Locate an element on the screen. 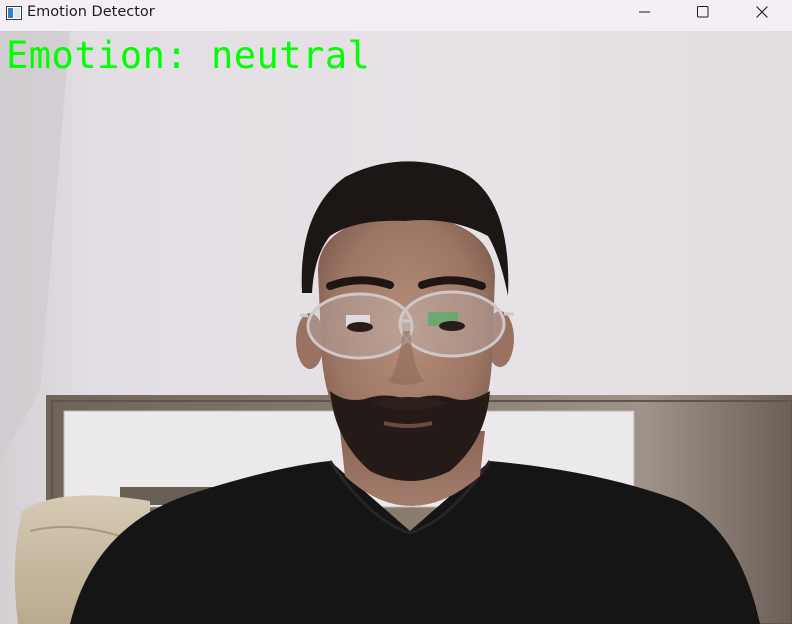 The image size is (792, 624). maximize-icon is located at coordinates (703, 12).